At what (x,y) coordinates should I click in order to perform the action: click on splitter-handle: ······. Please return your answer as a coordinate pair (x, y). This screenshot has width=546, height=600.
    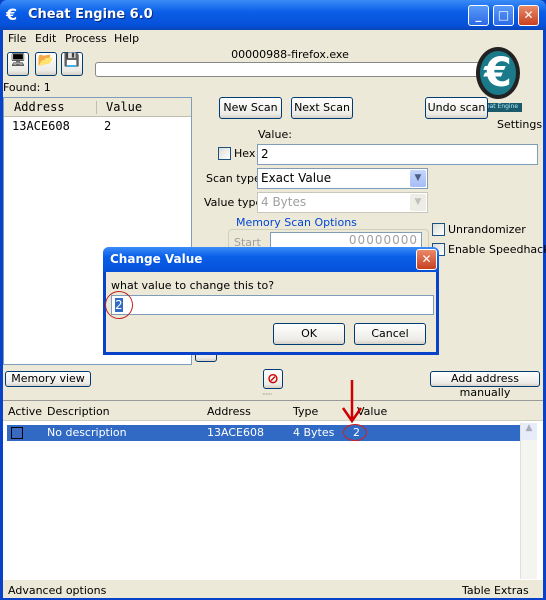
    Looking at the image, I should click on (267, 394).